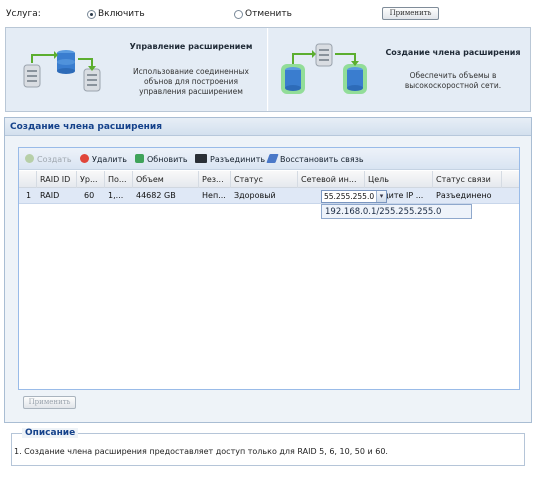 This screenshot has width=536, height=477. I want to click on create-button: Создать, so click(48, 159).